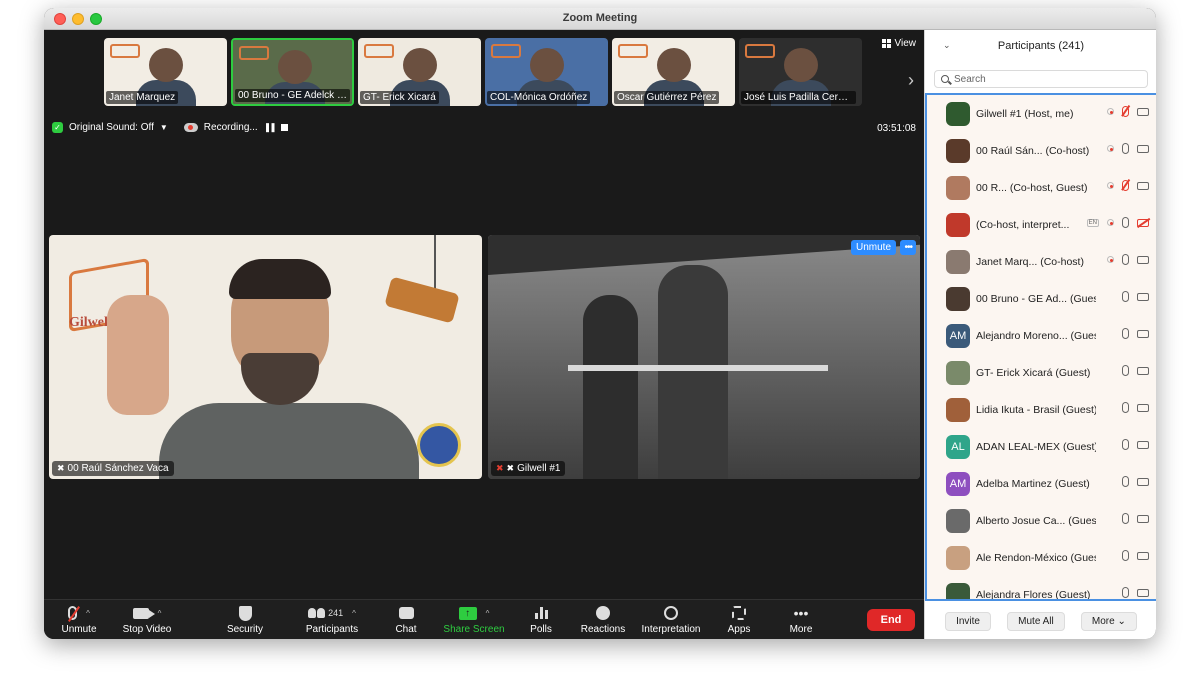 The height and width of the screenshot is (675, 1200). Describe the element at coordinates (958, 335) in the screenshot. I see `avatar: AM` at that location.